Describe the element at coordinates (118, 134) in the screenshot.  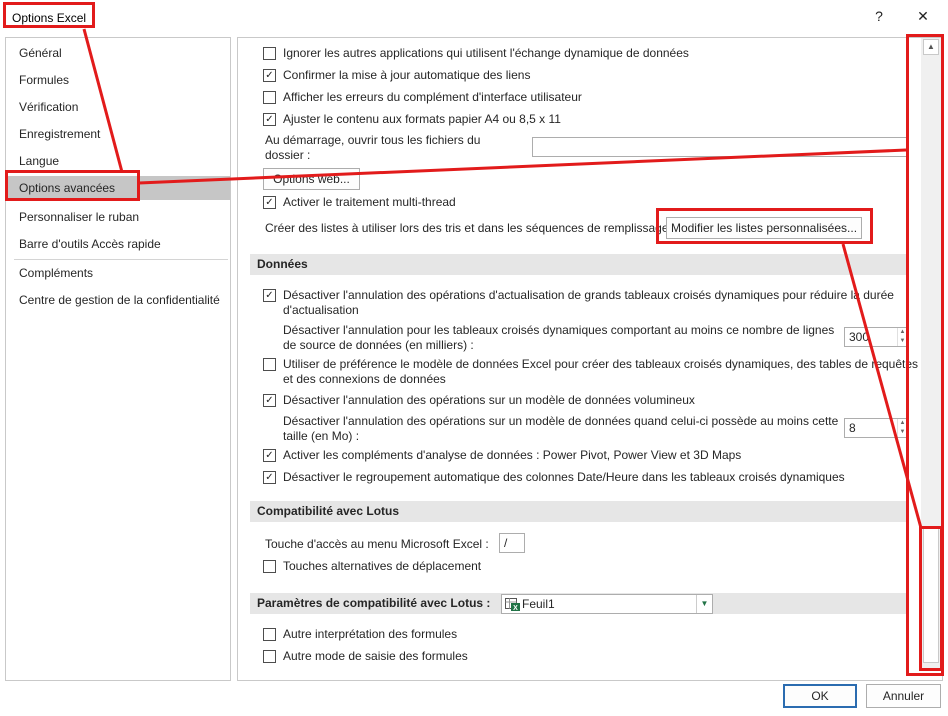
I see `sidebar-item-save: Enregistrement` at that location.